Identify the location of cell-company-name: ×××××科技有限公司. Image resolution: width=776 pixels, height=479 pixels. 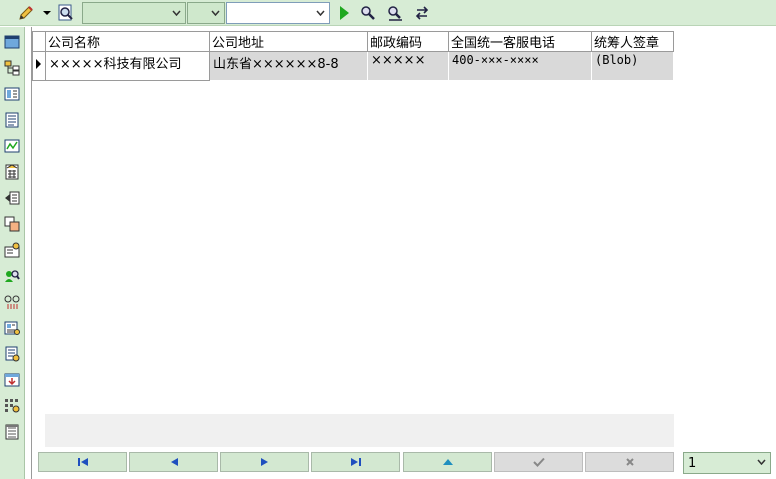
(127, 66).